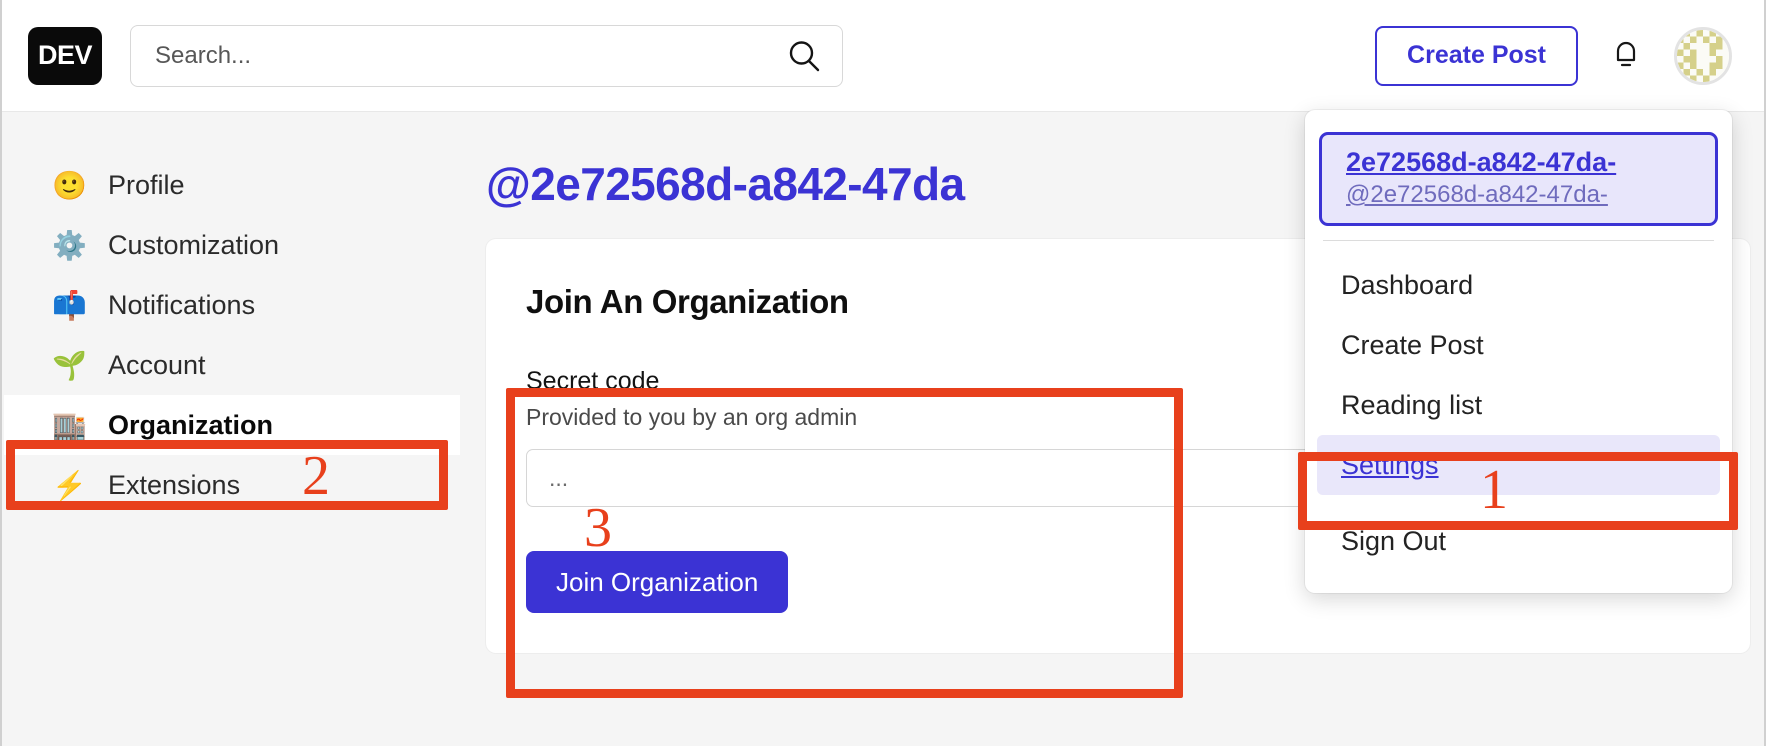 The height and width of the screenshot is (746, 1766). I want to click on dropdown-item-label: Settings, so click(1390, 464).